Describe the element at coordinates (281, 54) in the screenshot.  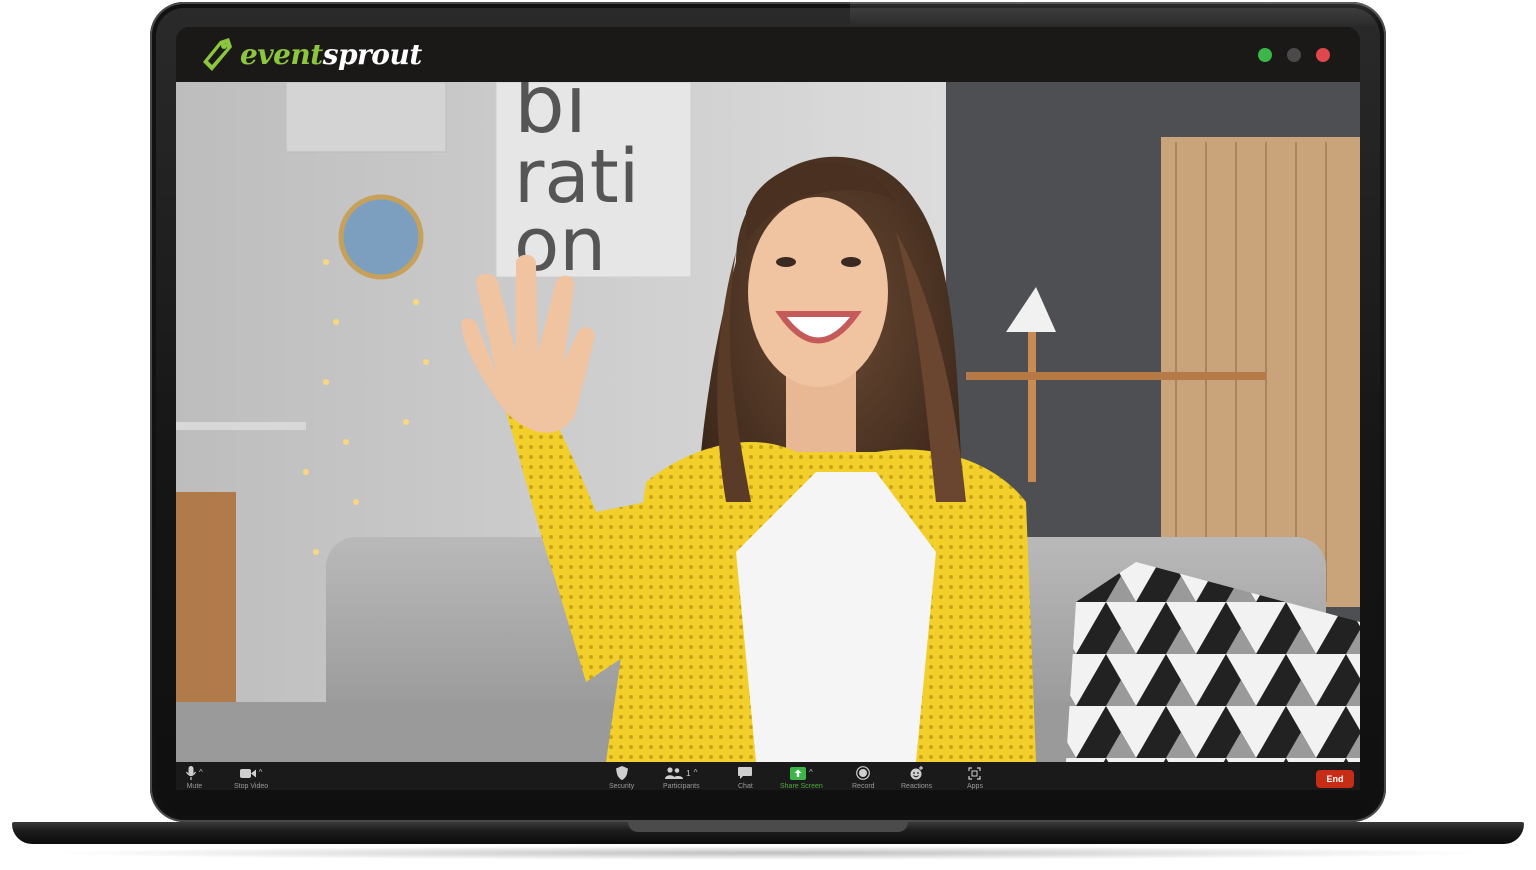
I see `brand-name-part1: event` at that location.